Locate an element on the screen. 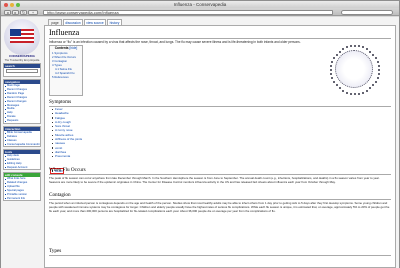  search-input is located at coordinates (22, 71).